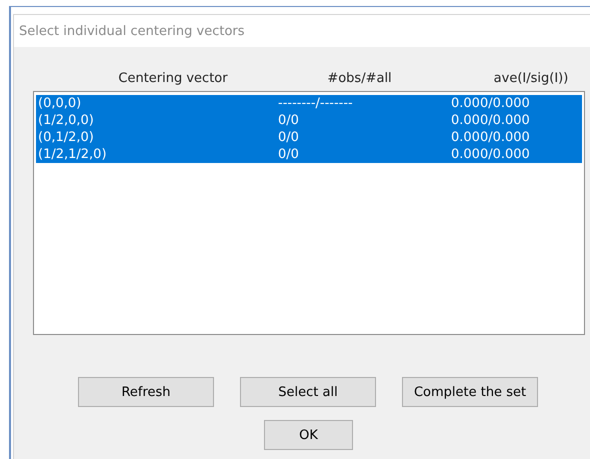 The width and height of the screenshot is (590, 459). Describe the element at coordinates (66, 120) in the screenshot. I see `row-text: (1/2,0,0)` at that location.